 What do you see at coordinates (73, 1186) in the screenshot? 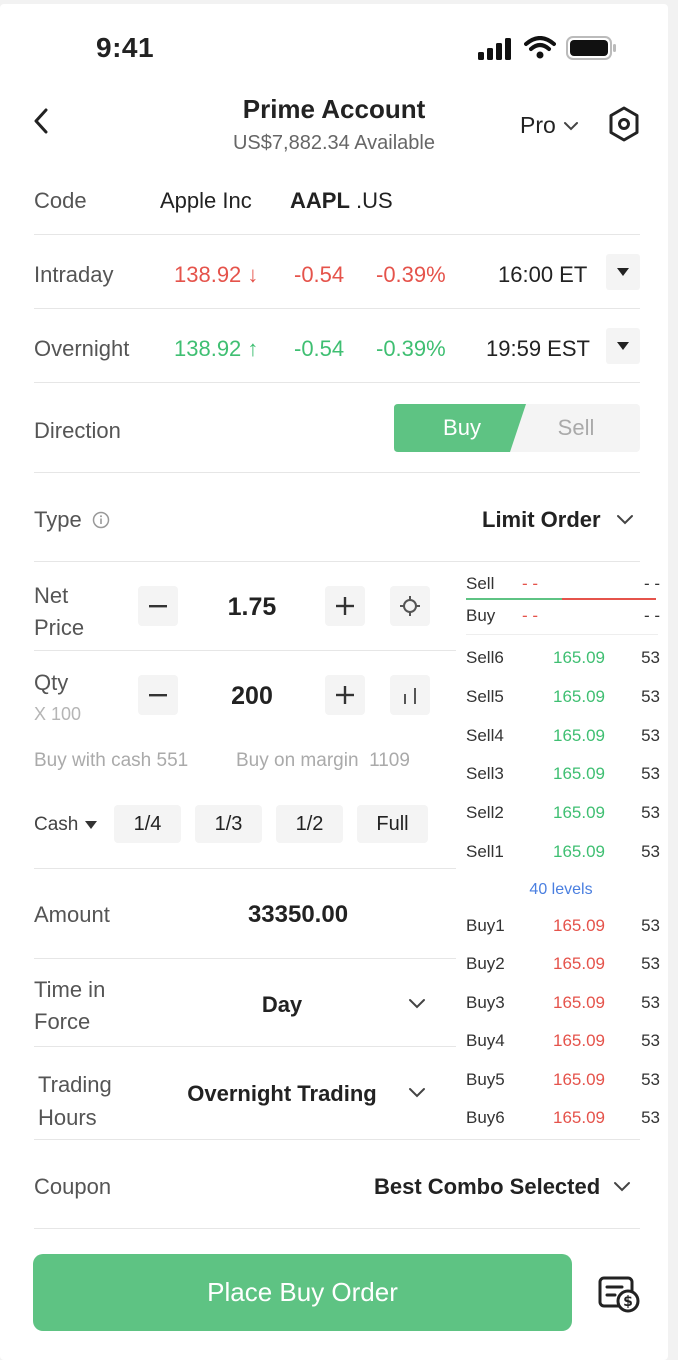
I see `coupon-label: Coupon` at bounding box center [73, 1186].